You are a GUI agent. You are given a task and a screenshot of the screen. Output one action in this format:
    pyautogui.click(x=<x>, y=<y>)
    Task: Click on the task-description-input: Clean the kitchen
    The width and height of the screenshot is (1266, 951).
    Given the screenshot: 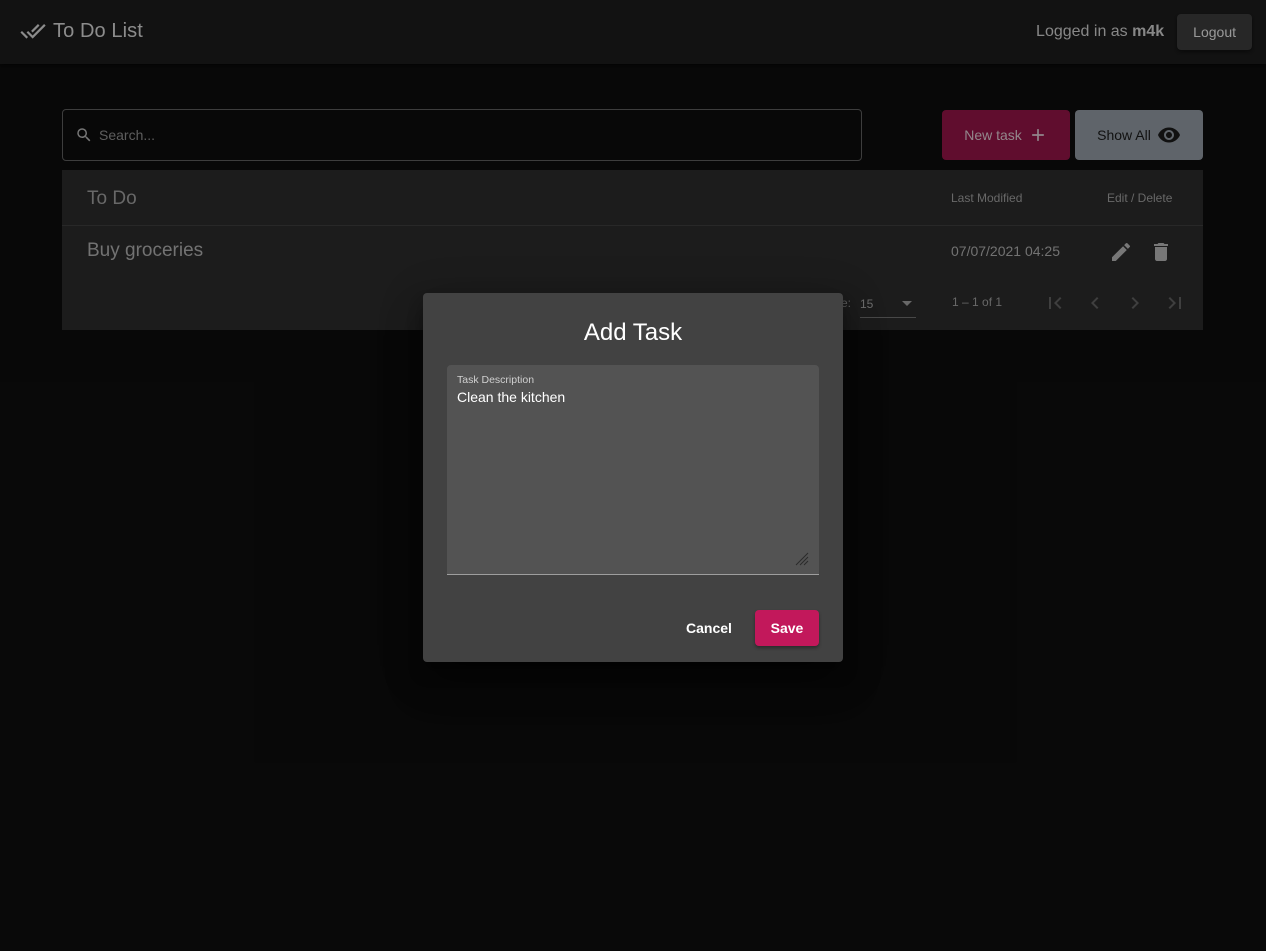 What is the action you would take?
    pyautogui.click(x=632, y=474)
    